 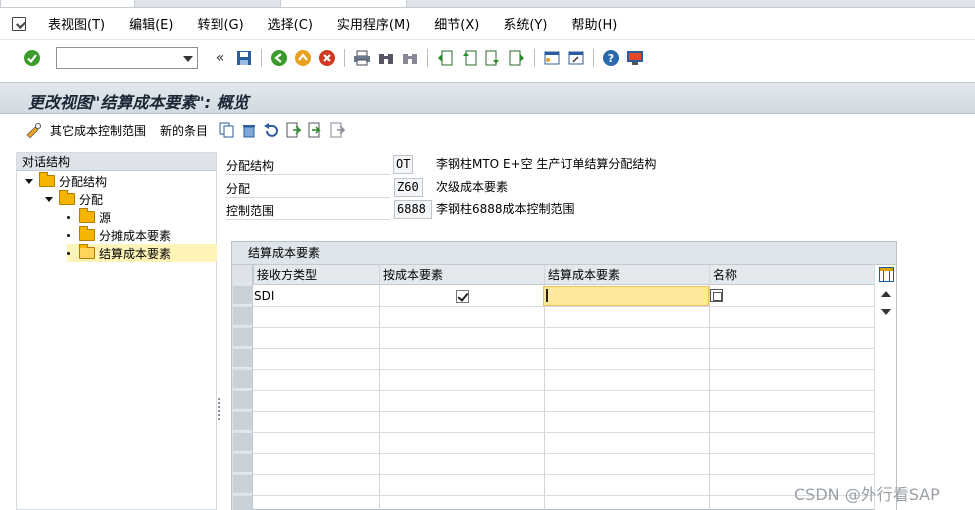 What do you see at coordinates (469, 58) in the screenshot?
I see `previous-page-icon` at bounding box center [469, 58].